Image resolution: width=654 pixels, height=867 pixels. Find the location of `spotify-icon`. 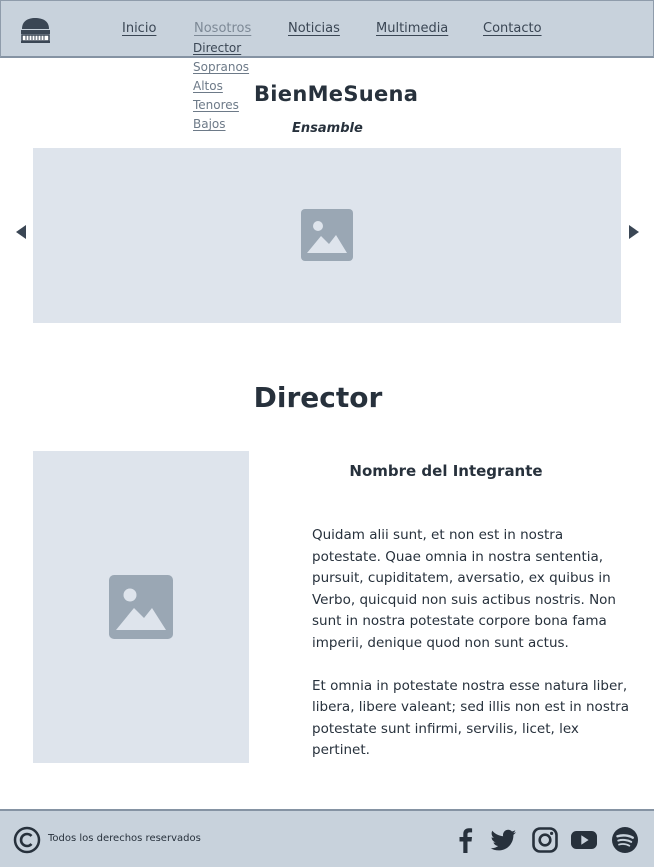

spotify-icon is located at coordinates (625, 840).